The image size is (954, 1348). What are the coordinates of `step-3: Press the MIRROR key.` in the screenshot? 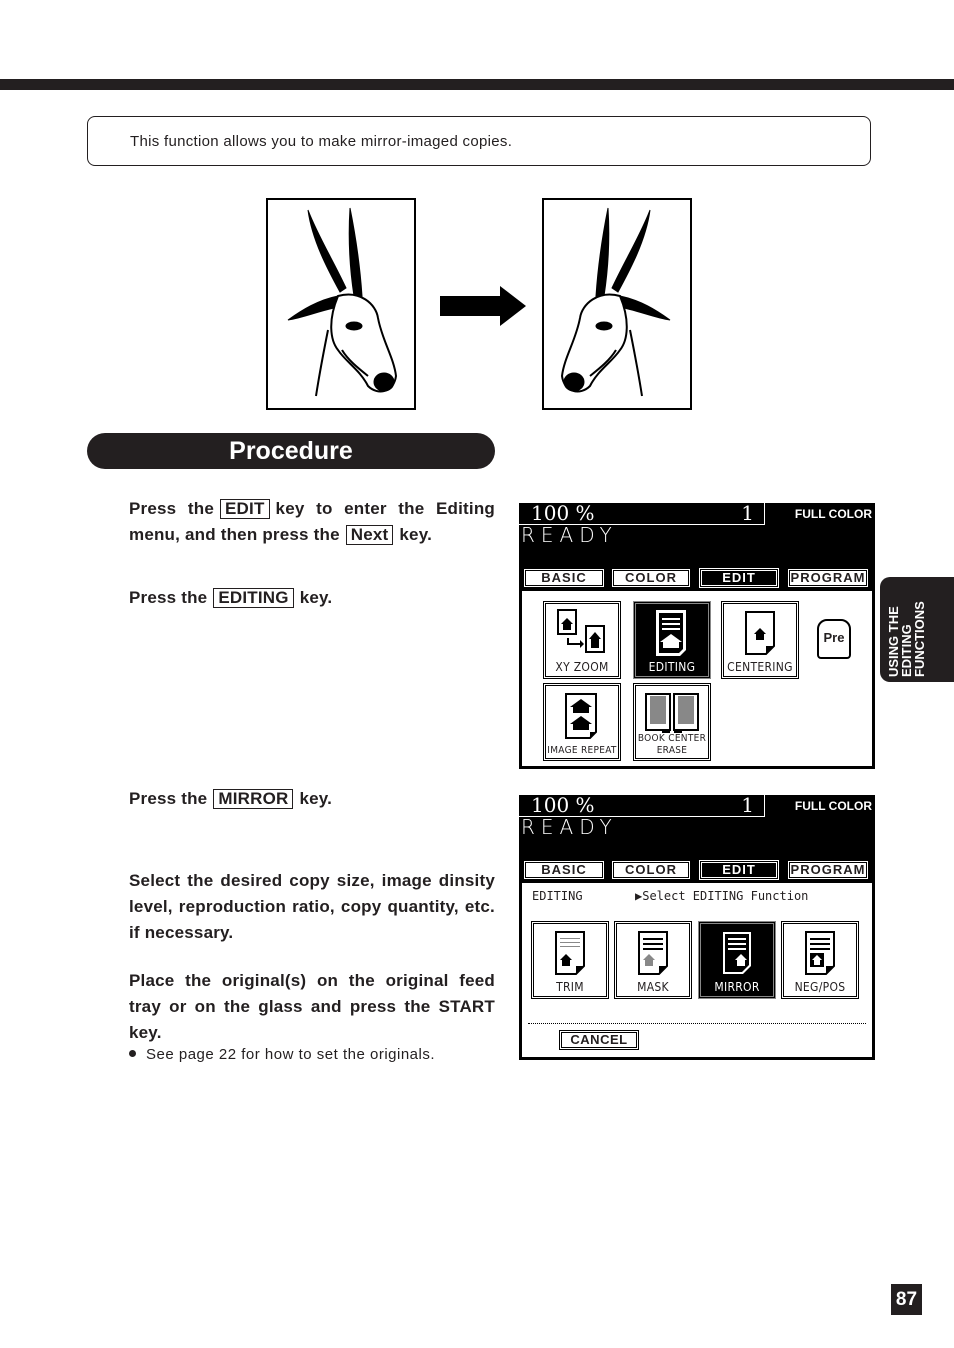 It's located at (231, 799).